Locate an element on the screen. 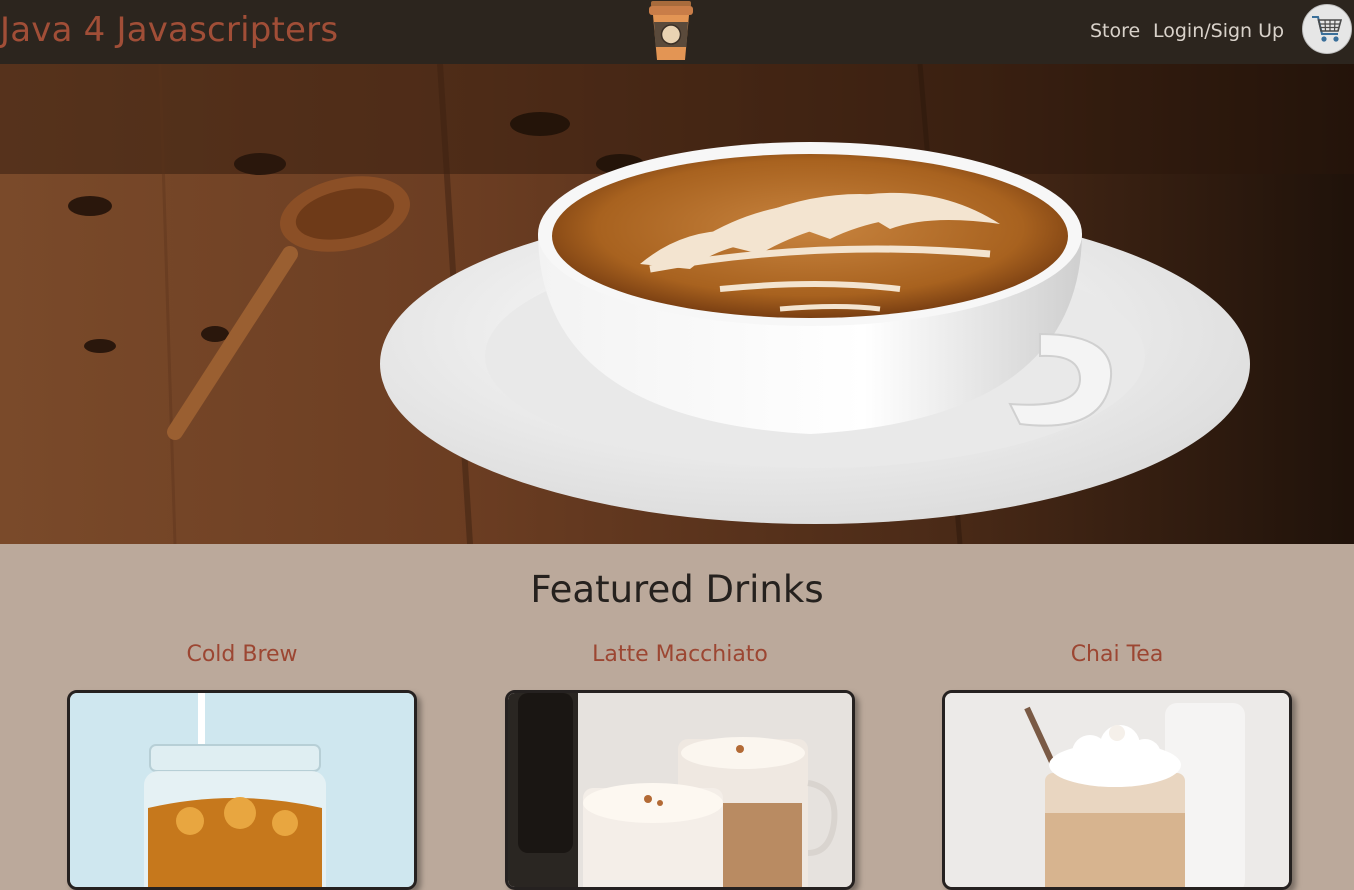  shopping-cart-icon is located at coordinates (1327, 29).